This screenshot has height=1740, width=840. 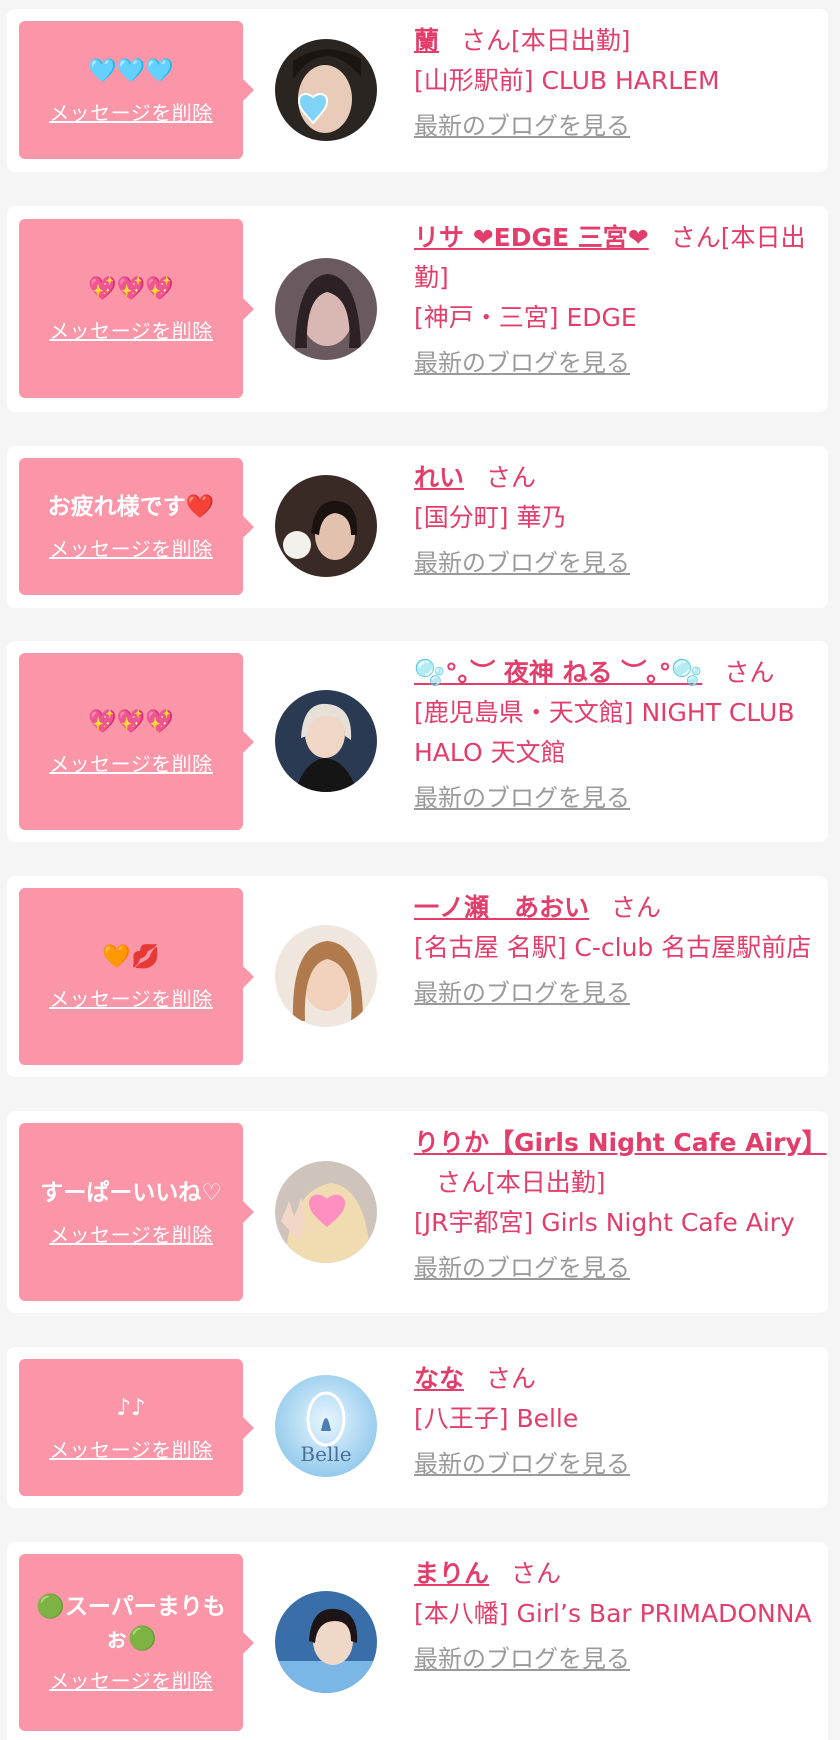 What do you see at coordinates (131, 1408) in the screenshot?
I see `message-text: ♪♪` at bounding box center [131, 1408].